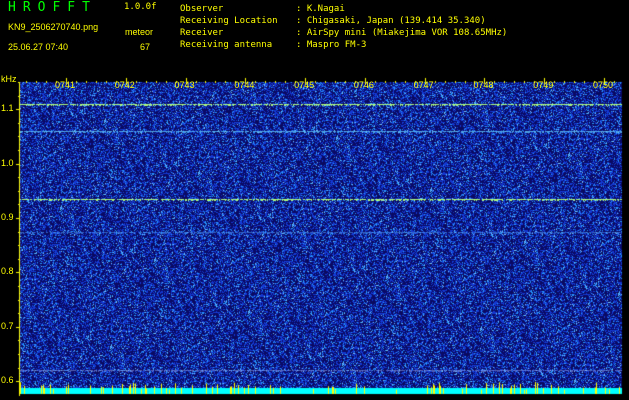 This screenshot has height=400, width=629. I want to click on y-tick-label: 0.8, so click(7, 271).